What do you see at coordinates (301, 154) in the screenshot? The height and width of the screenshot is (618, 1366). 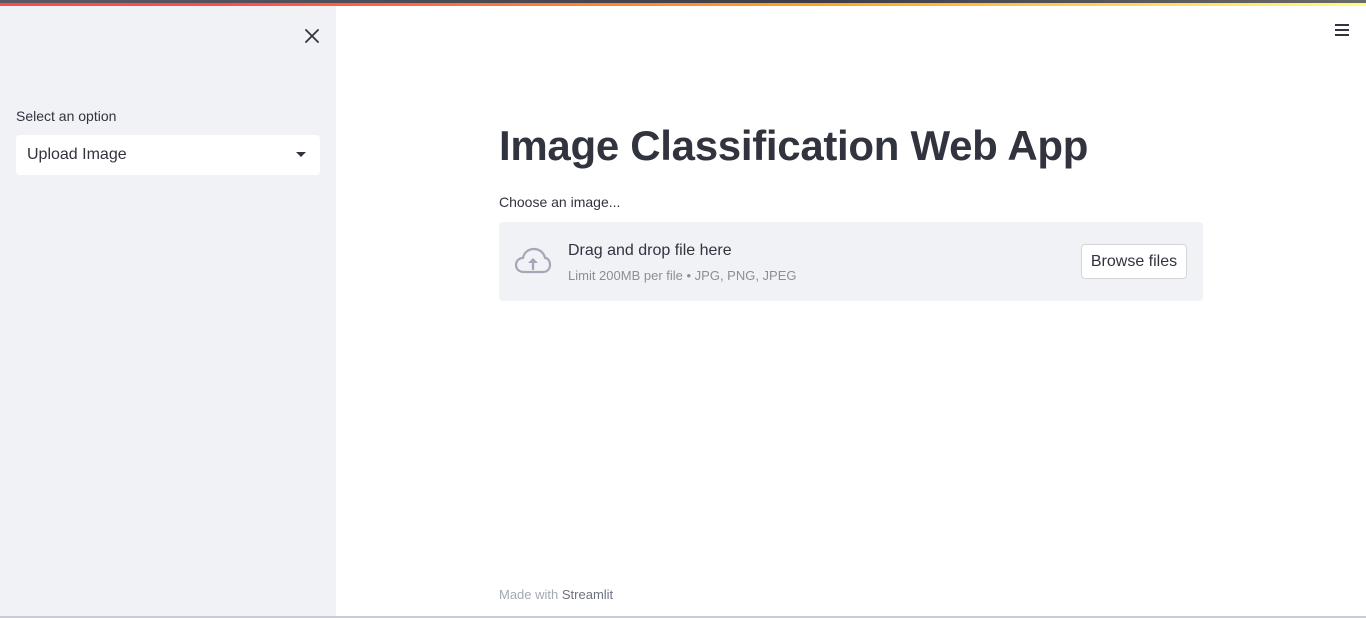 I see `caret-down-icon` at bounding box center [301, 154].